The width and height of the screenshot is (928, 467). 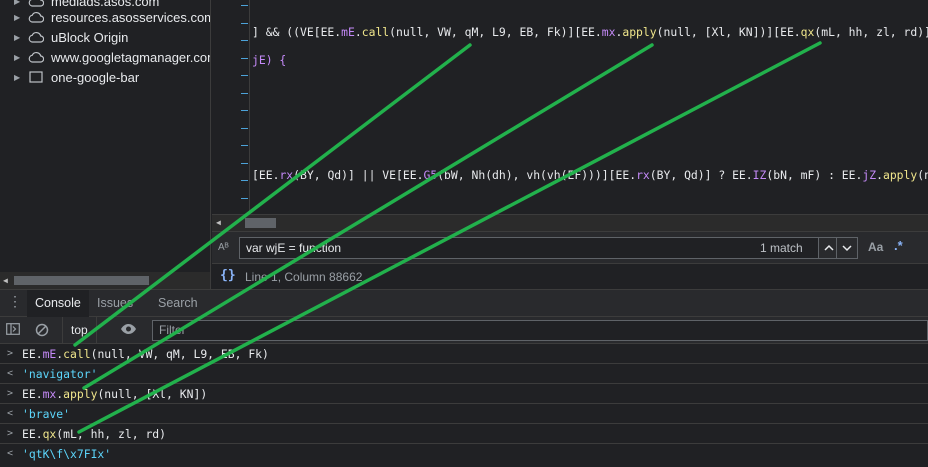 I want to click on cursor-position: Line 1, Column 88662, so click(x=304, y=277).